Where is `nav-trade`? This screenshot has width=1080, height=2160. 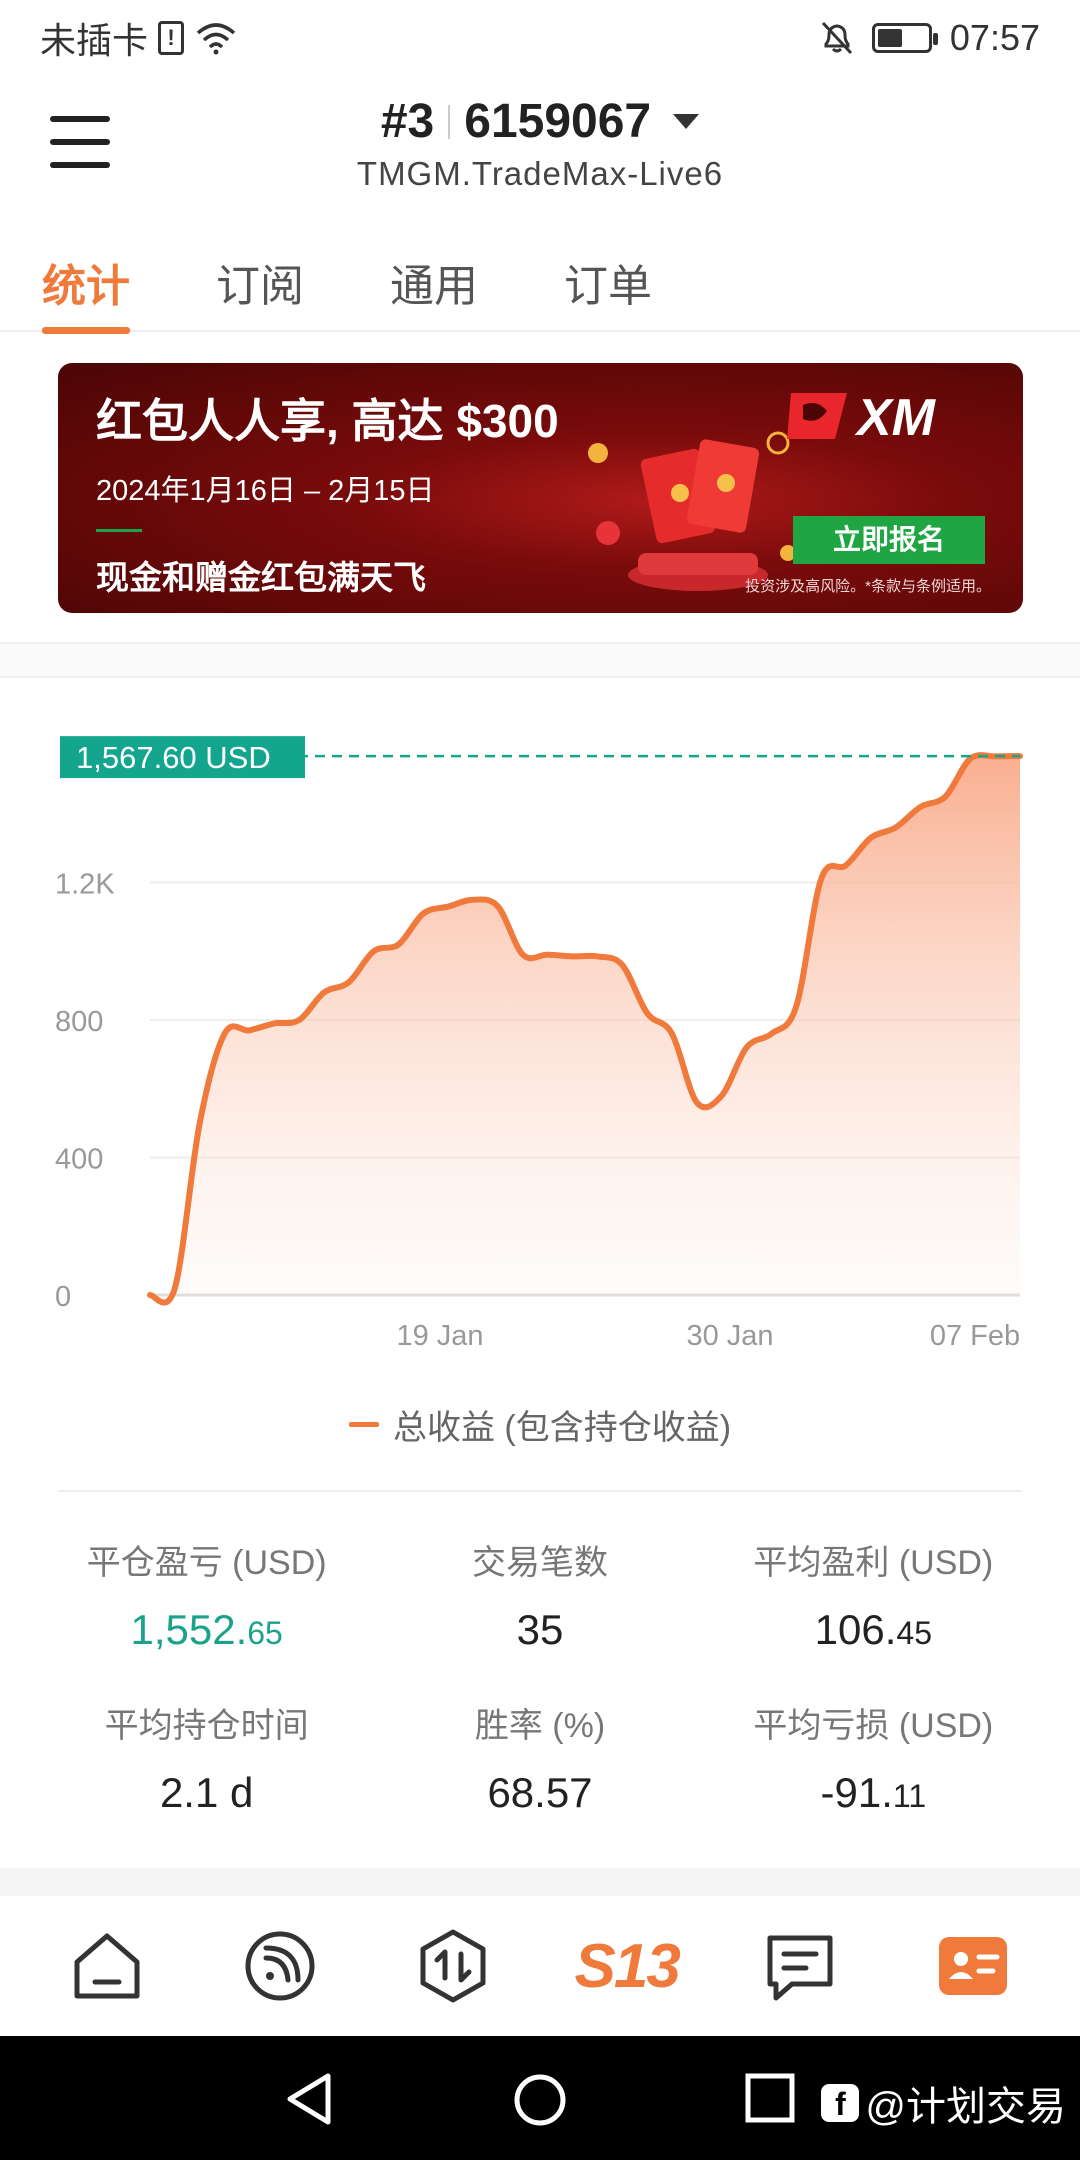
nav-trade is located at coordinates (453, 1966).